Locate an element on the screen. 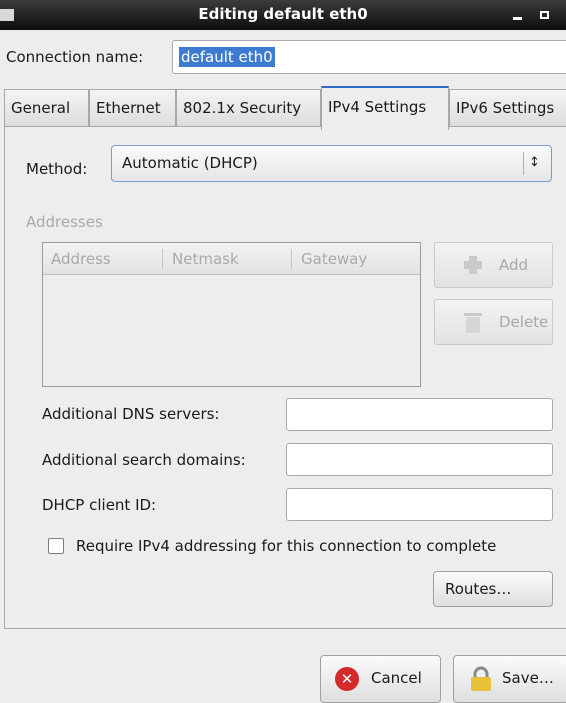  search-domains-label: Additional search domains: is located at coordinates (144, 460).